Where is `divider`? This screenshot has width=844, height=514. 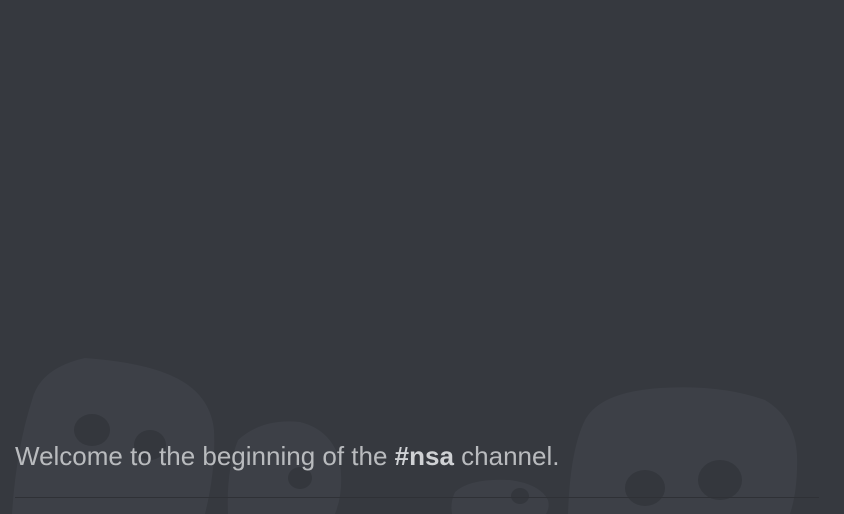 divider is located at coordinates (417, 497).